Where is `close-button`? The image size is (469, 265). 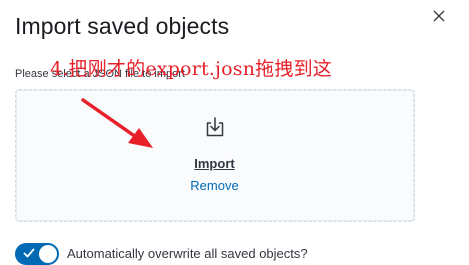
close-button is located at coordinates (439, 16).